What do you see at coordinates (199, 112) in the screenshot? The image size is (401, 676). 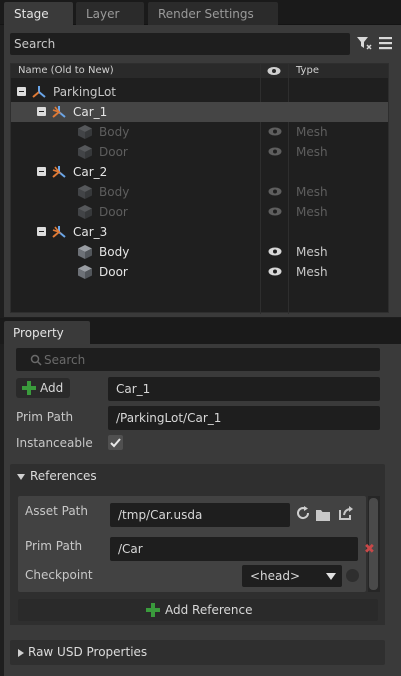 I see `tree-row: Car_1` at bounding box center [199, 112].